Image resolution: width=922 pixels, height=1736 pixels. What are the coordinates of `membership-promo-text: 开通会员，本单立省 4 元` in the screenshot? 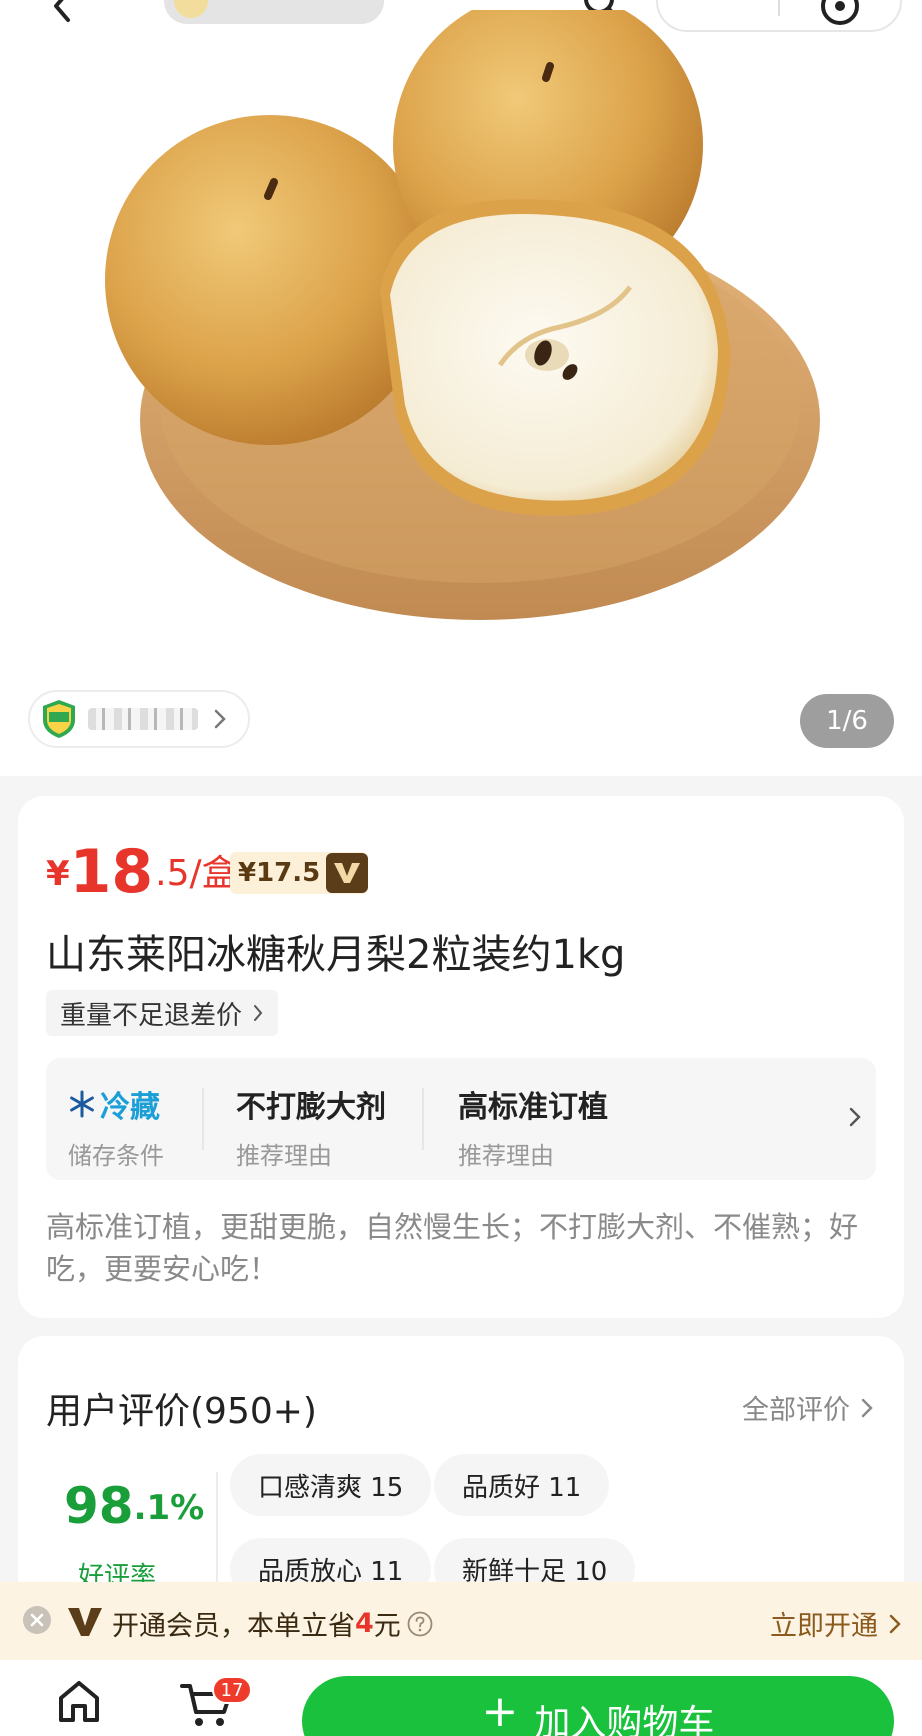 It's located at (272, 1623).